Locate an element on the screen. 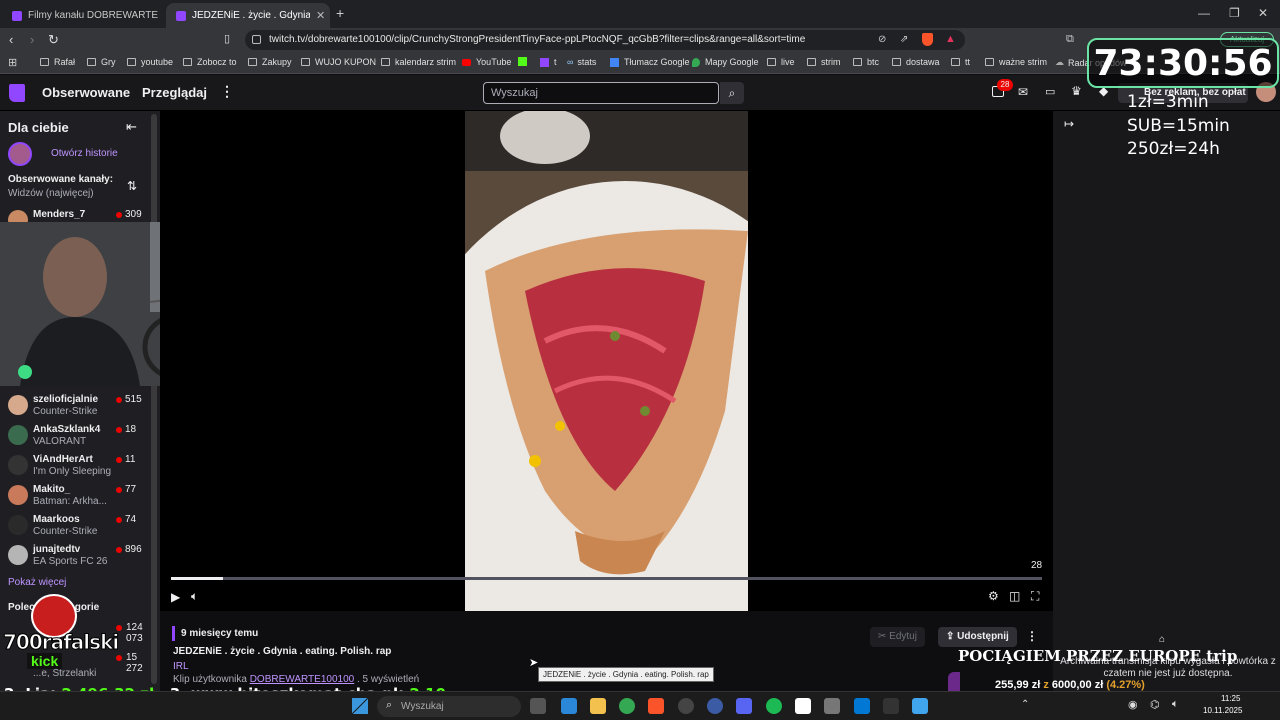  bookmark-item: strim is located at coordinates (824, 62).